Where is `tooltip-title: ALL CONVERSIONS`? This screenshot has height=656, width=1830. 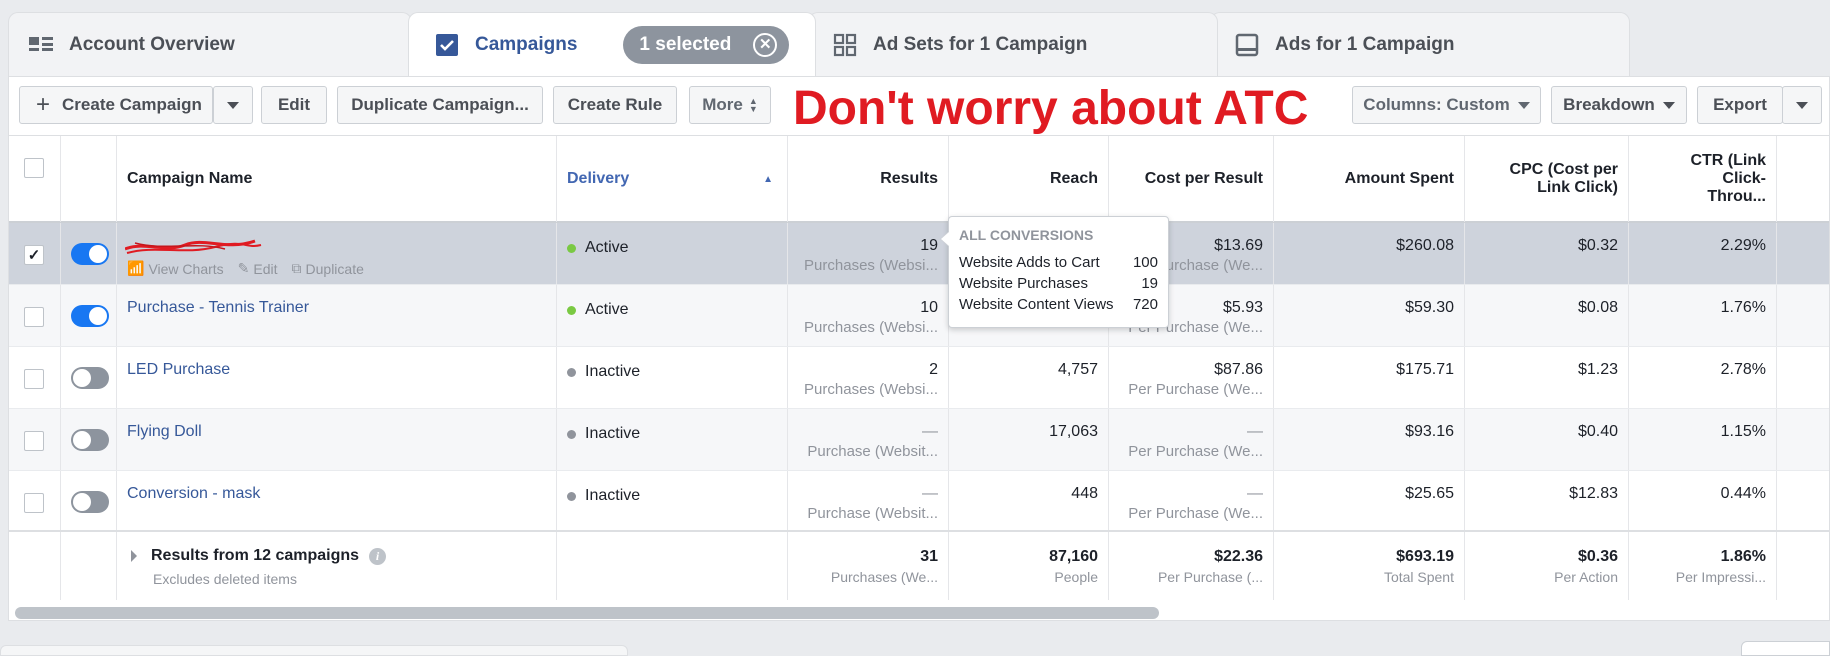 tooltip-title: ALL CONVERSIONS is located at coordinates (1026, 235).